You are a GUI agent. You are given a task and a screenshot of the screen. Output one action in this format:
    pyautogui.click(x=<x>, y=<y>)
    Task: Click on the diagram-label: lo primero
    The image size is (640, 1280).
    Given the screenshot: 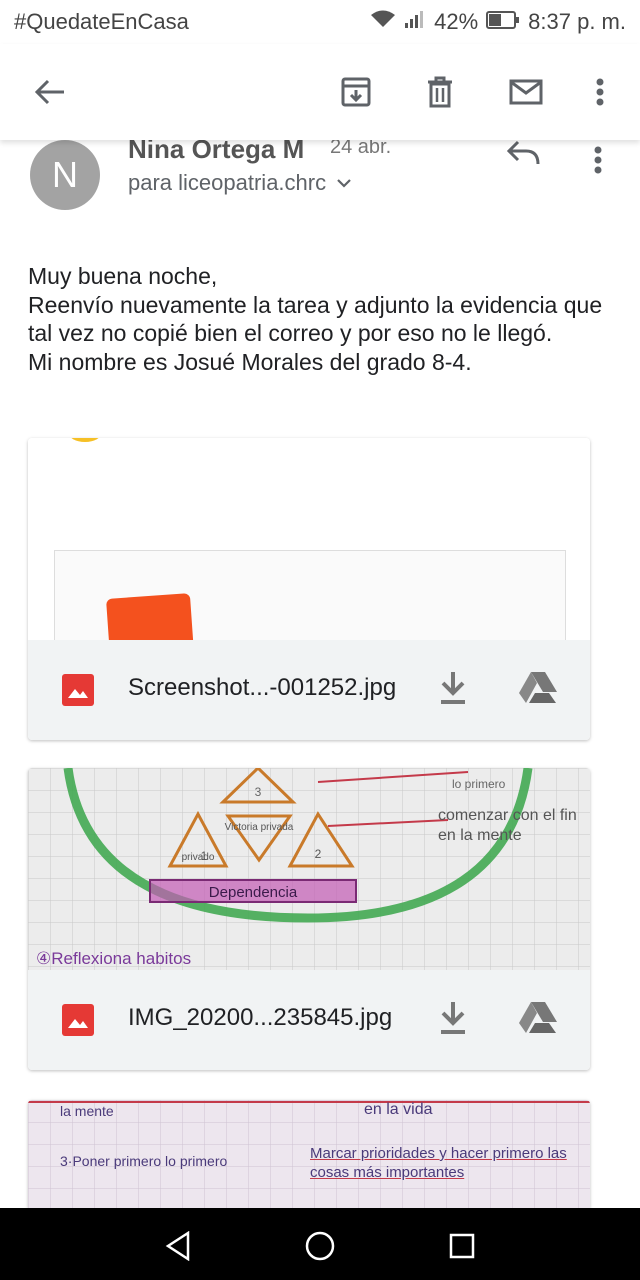 What is the action you would take?
    pyautogui.click(x=479, y=784)
    